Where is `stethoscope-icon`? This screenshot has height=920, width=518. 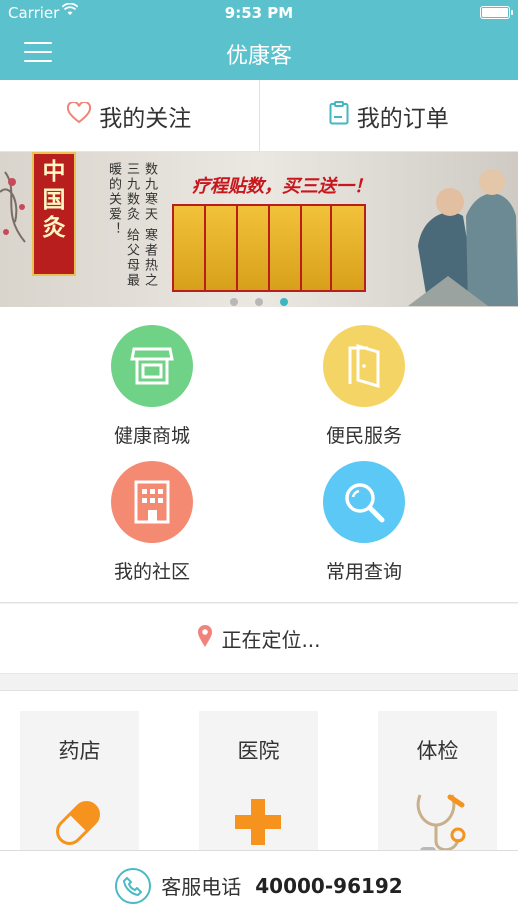
stethoscope-icon is located at coordinates (440, 820).